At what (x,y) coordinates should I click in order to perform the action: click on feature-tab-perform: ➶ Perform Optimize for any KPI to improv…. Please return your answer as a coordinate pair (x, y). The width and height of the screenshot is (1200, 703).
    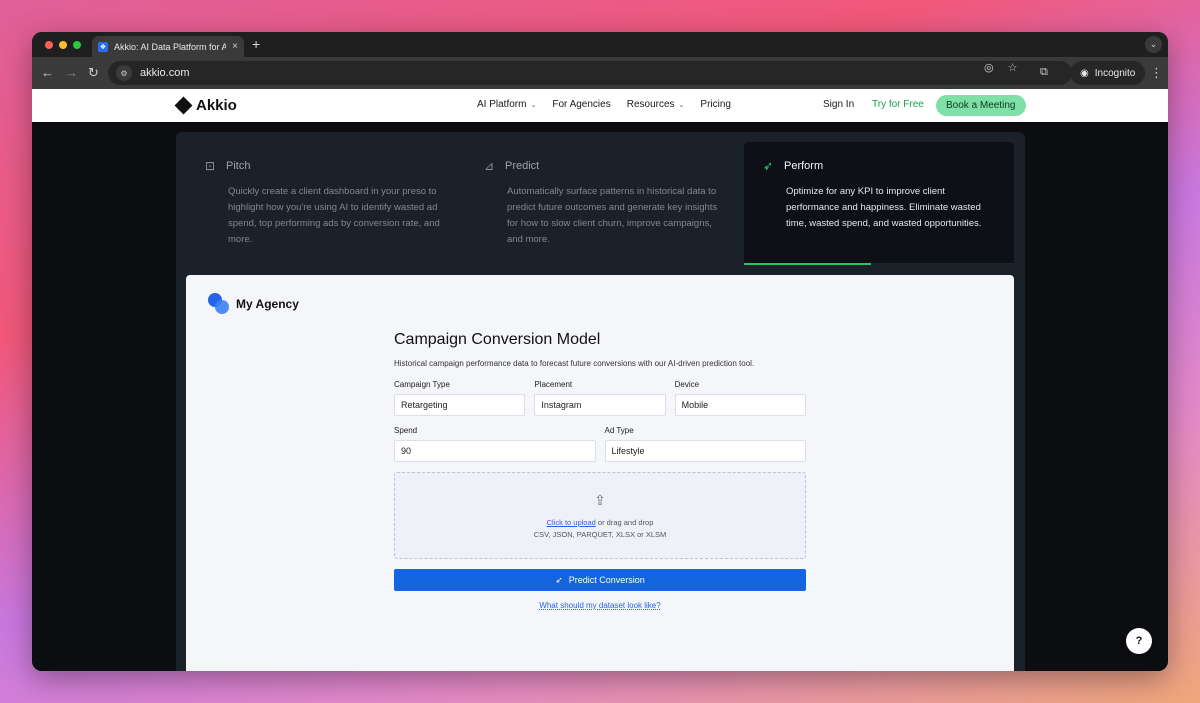
    Looking at the image, I should click on (879, 203).